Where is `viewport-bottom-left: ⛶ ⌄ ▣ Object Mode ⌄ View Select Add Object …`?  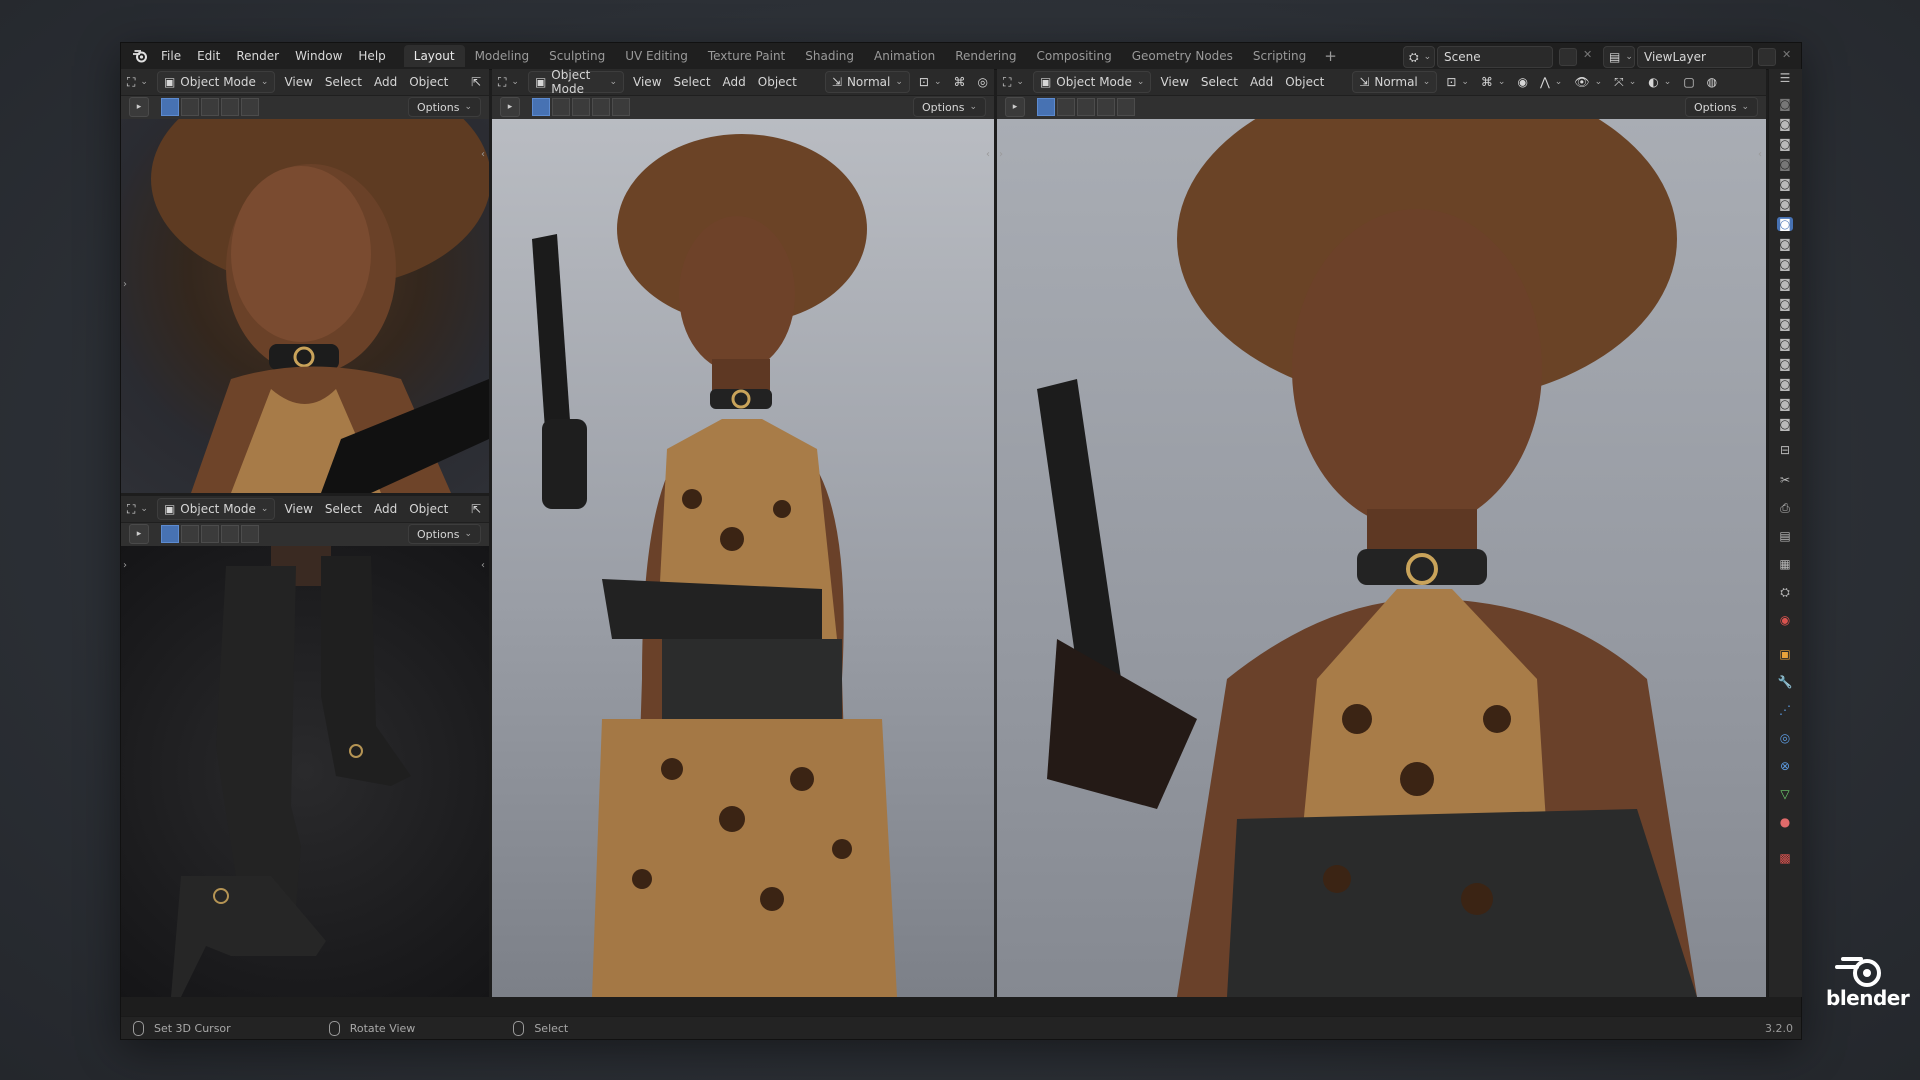 viewport-bottom-left: ⛶ ⌄ ▣ Object Mode ⌄ View Select Add Object … is located at coordinates (305, 746).